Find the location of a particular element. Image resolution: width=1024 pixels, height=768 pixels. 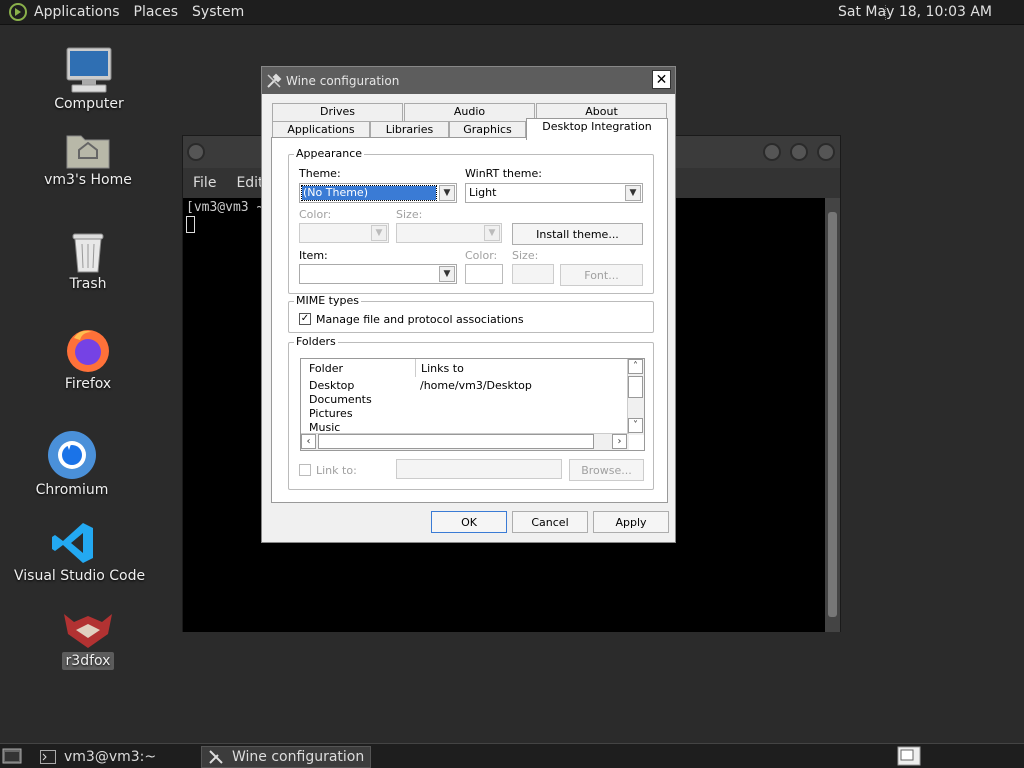

manage-associations-label: Manage file and protocol associations is located at coordinates (420, 319).